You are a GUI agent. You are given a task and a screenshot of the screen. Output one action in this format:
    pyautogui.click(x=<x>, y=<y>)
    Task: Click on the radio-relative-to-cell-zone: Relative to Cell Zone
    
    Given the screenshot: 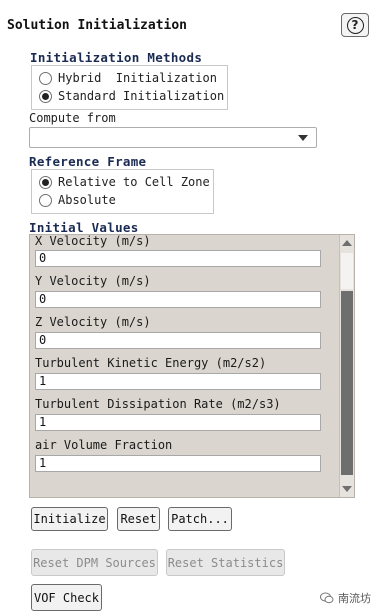 What is the action you would take?
    pyautogui.click(x=126, y=182)
    